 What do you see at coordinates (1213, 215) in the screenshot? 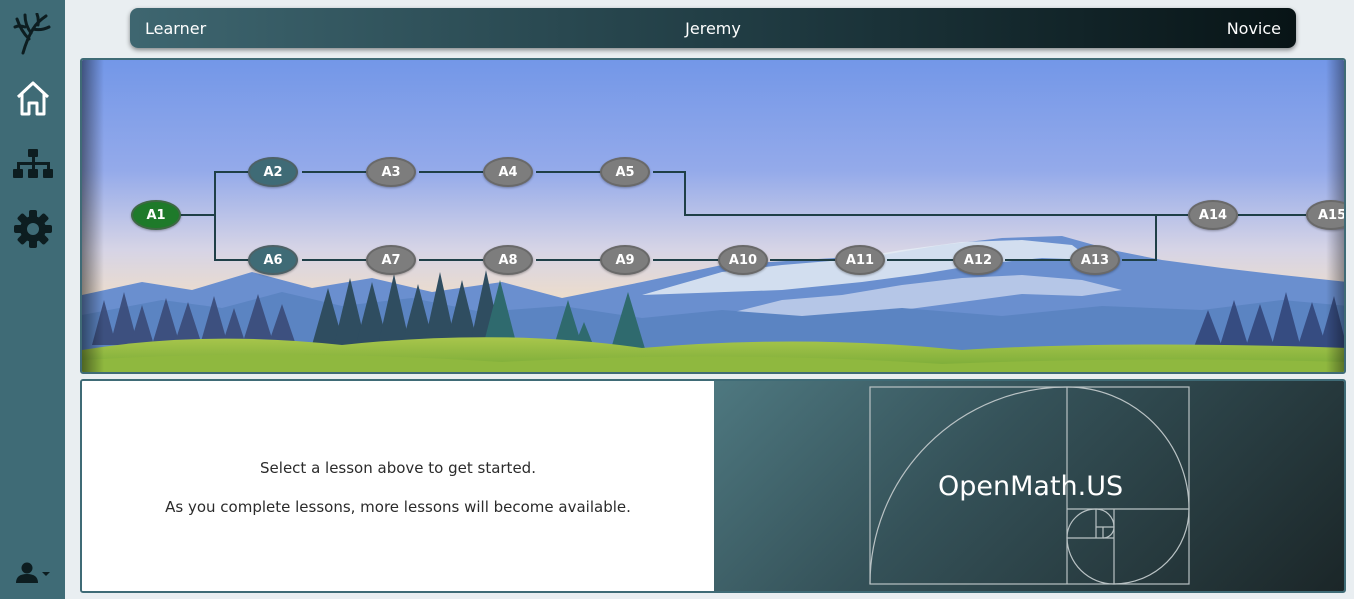
I see `lesson-node-a14: A14` at bounding box center [1213, 215].